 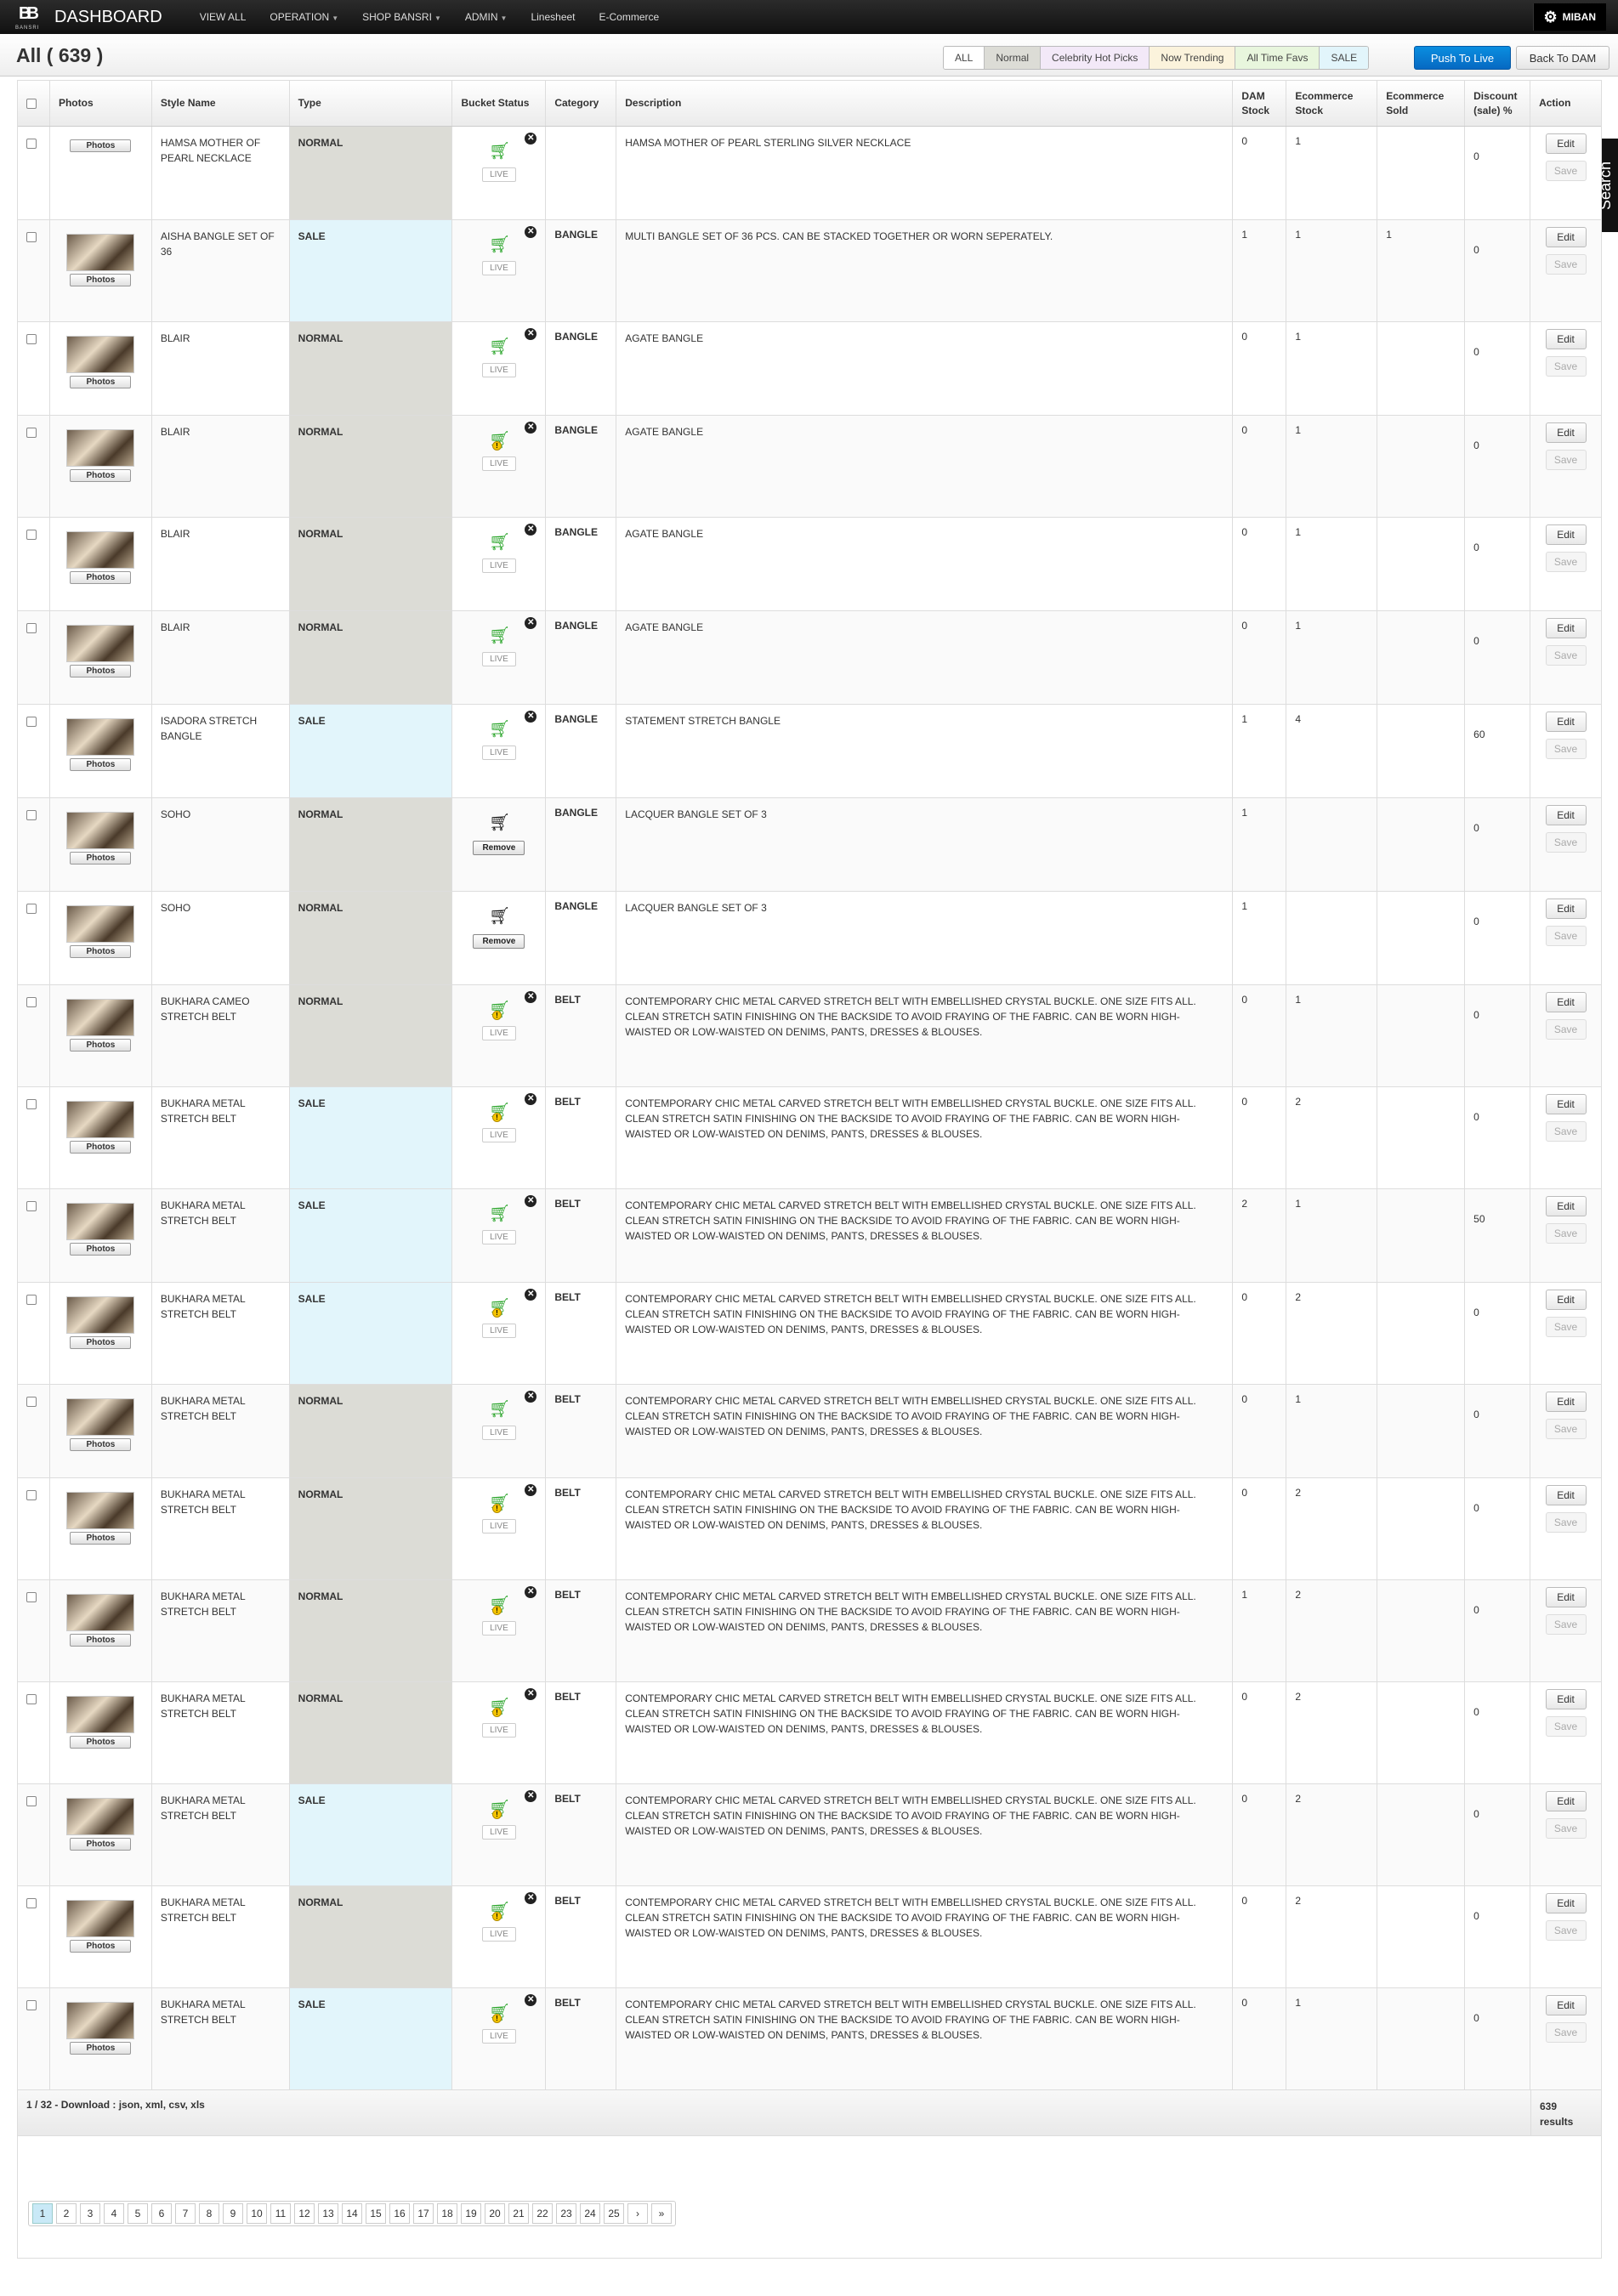 What do you see at coordinates (108, 17) in the screenshot?
I see `dashboard-title: DASHBOARD` at bounding box center [108, 17].